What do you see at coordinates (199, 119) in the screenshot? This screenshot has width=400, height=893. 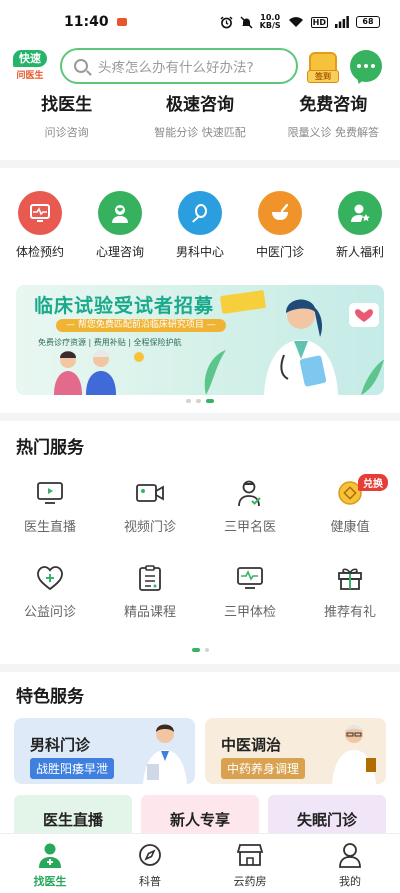 I see `consult-express: 极速咨询 智能分诊 快速匹配` at bounding box center [199, 119].